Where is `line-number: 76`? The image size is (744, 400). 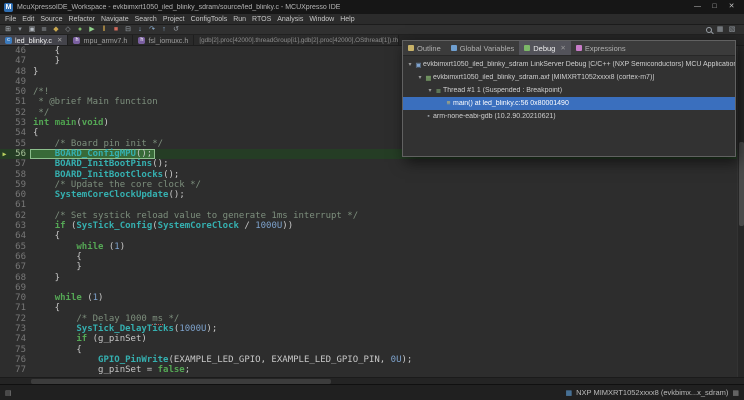 line-number: 76 is located at coordinates (19, 360).